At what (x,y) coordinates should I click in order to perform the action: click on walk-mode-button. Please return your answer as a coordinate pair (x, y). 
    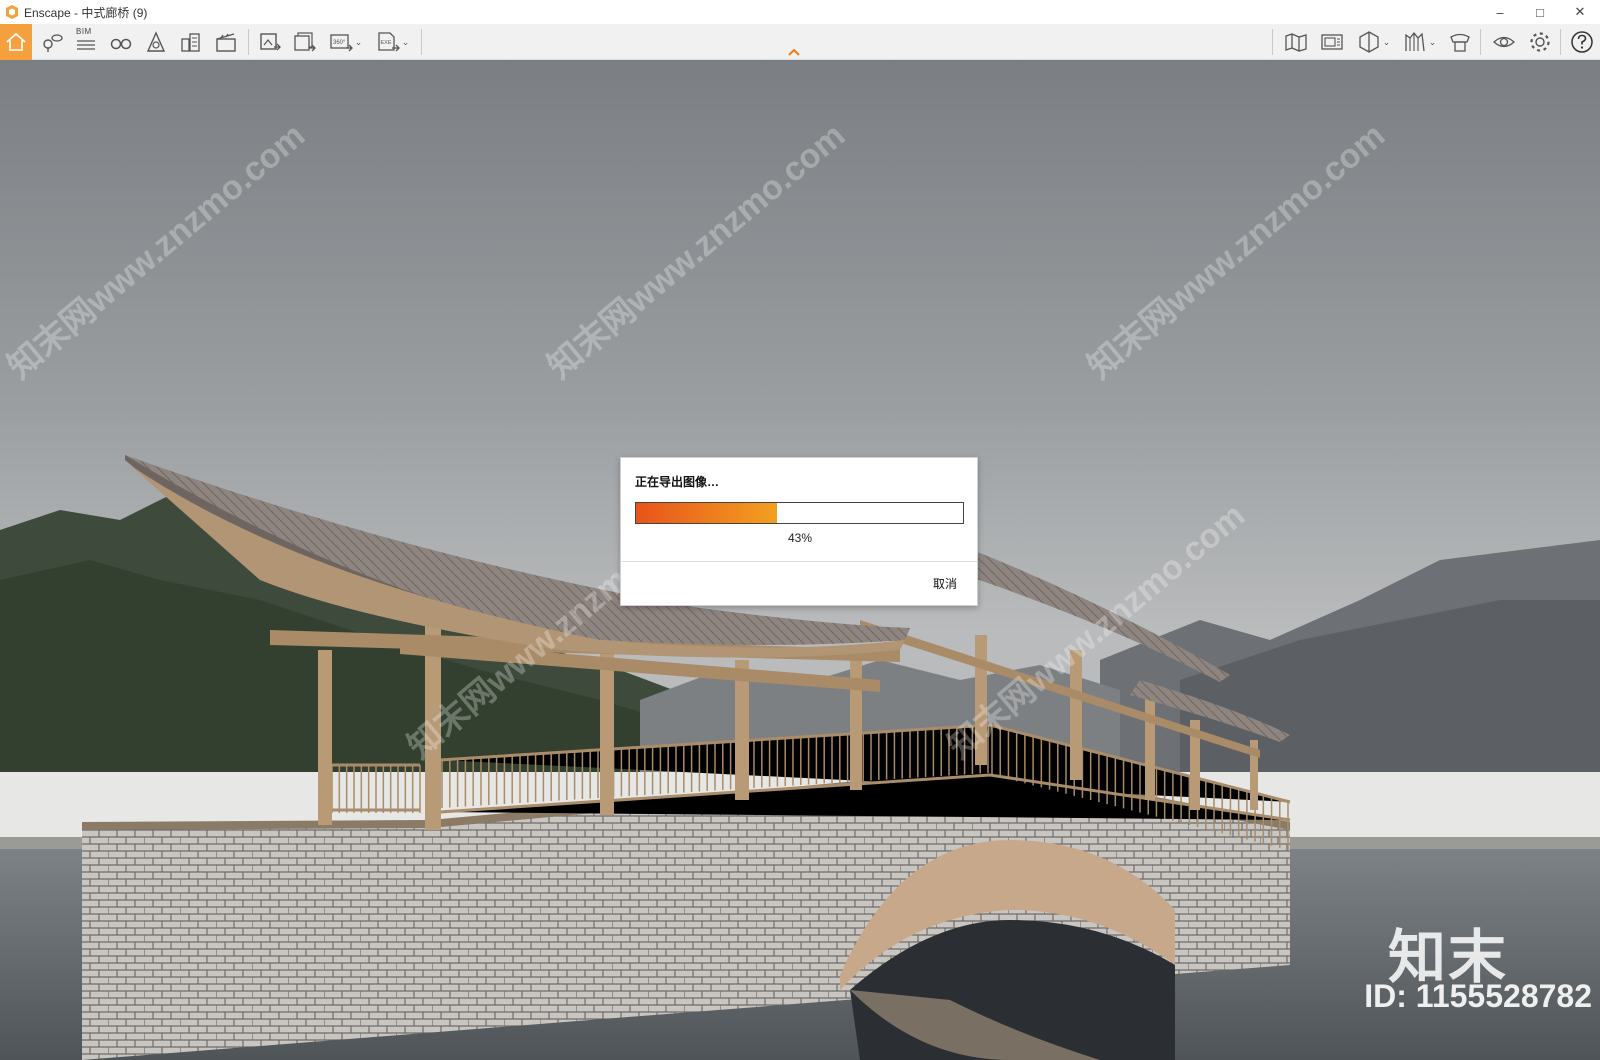
    Looking at the image, I should click on (121, 42).